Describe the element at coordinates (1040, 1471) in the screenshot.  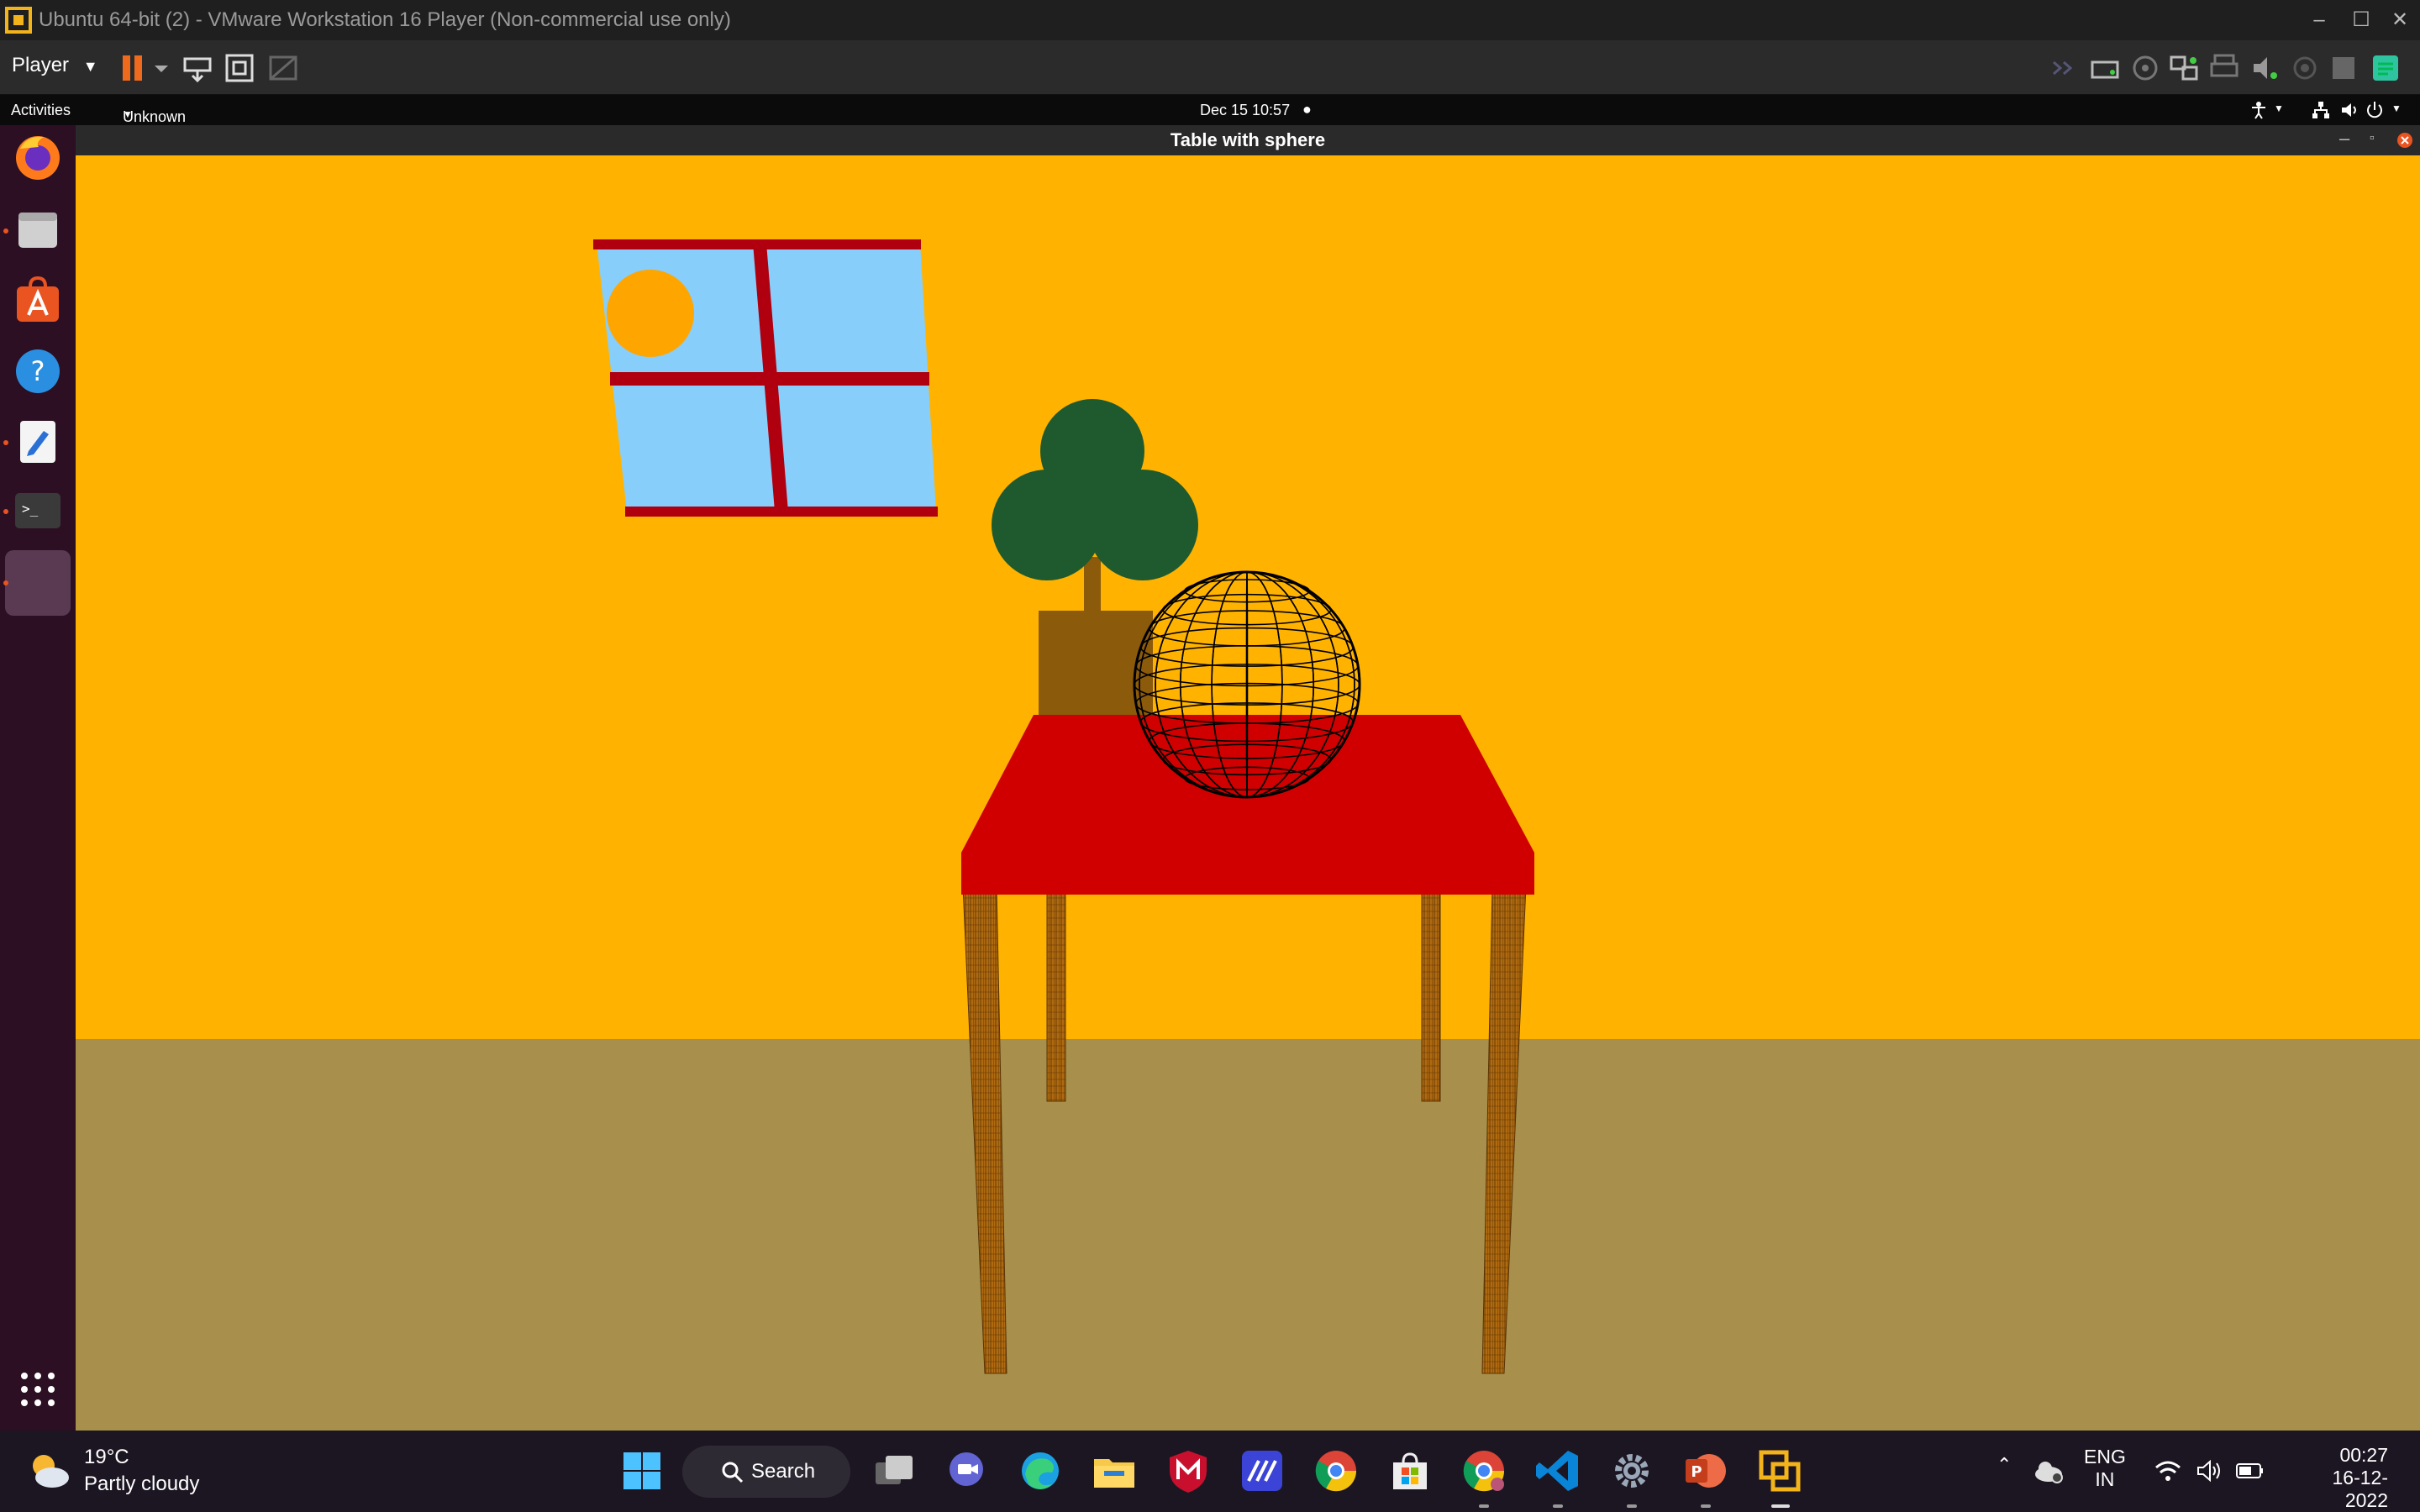
I see `edge-icon` at that location.